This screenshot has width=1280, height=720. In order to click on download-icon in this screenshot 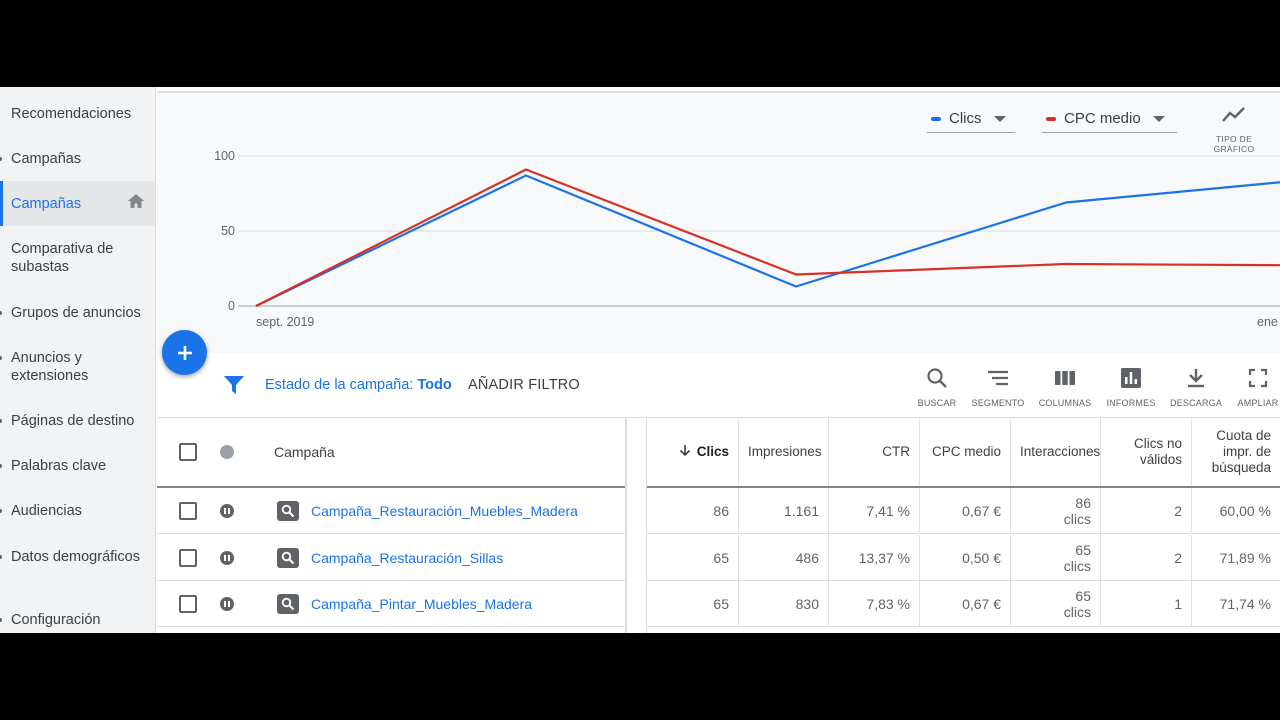, I will do `click(1196, 378)`.